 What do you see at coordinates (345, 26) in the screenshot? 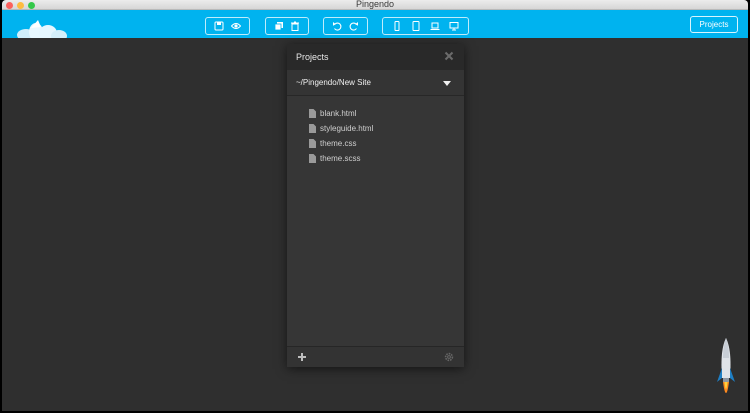
I see `history-actions-group` at bounding box center [345, 26].